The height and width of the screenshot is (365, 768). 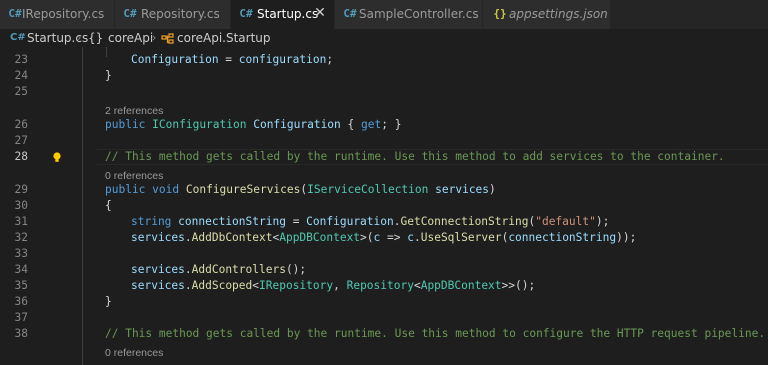 I want to click on json-icon: {}, so click(x=500, y=13).